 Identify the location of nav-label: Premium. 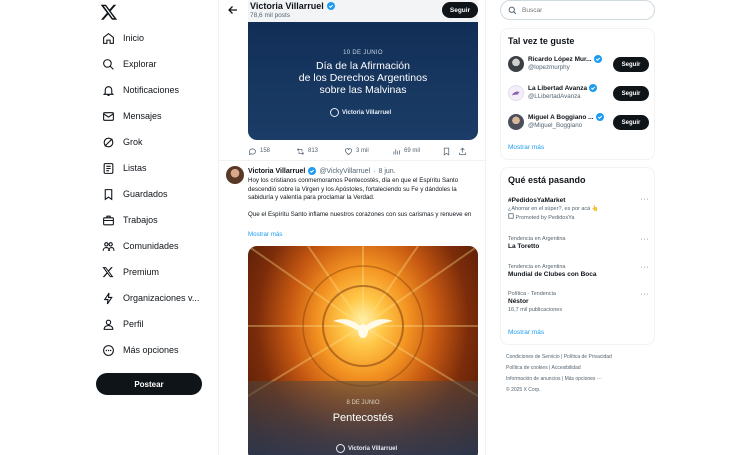
(141, 272).